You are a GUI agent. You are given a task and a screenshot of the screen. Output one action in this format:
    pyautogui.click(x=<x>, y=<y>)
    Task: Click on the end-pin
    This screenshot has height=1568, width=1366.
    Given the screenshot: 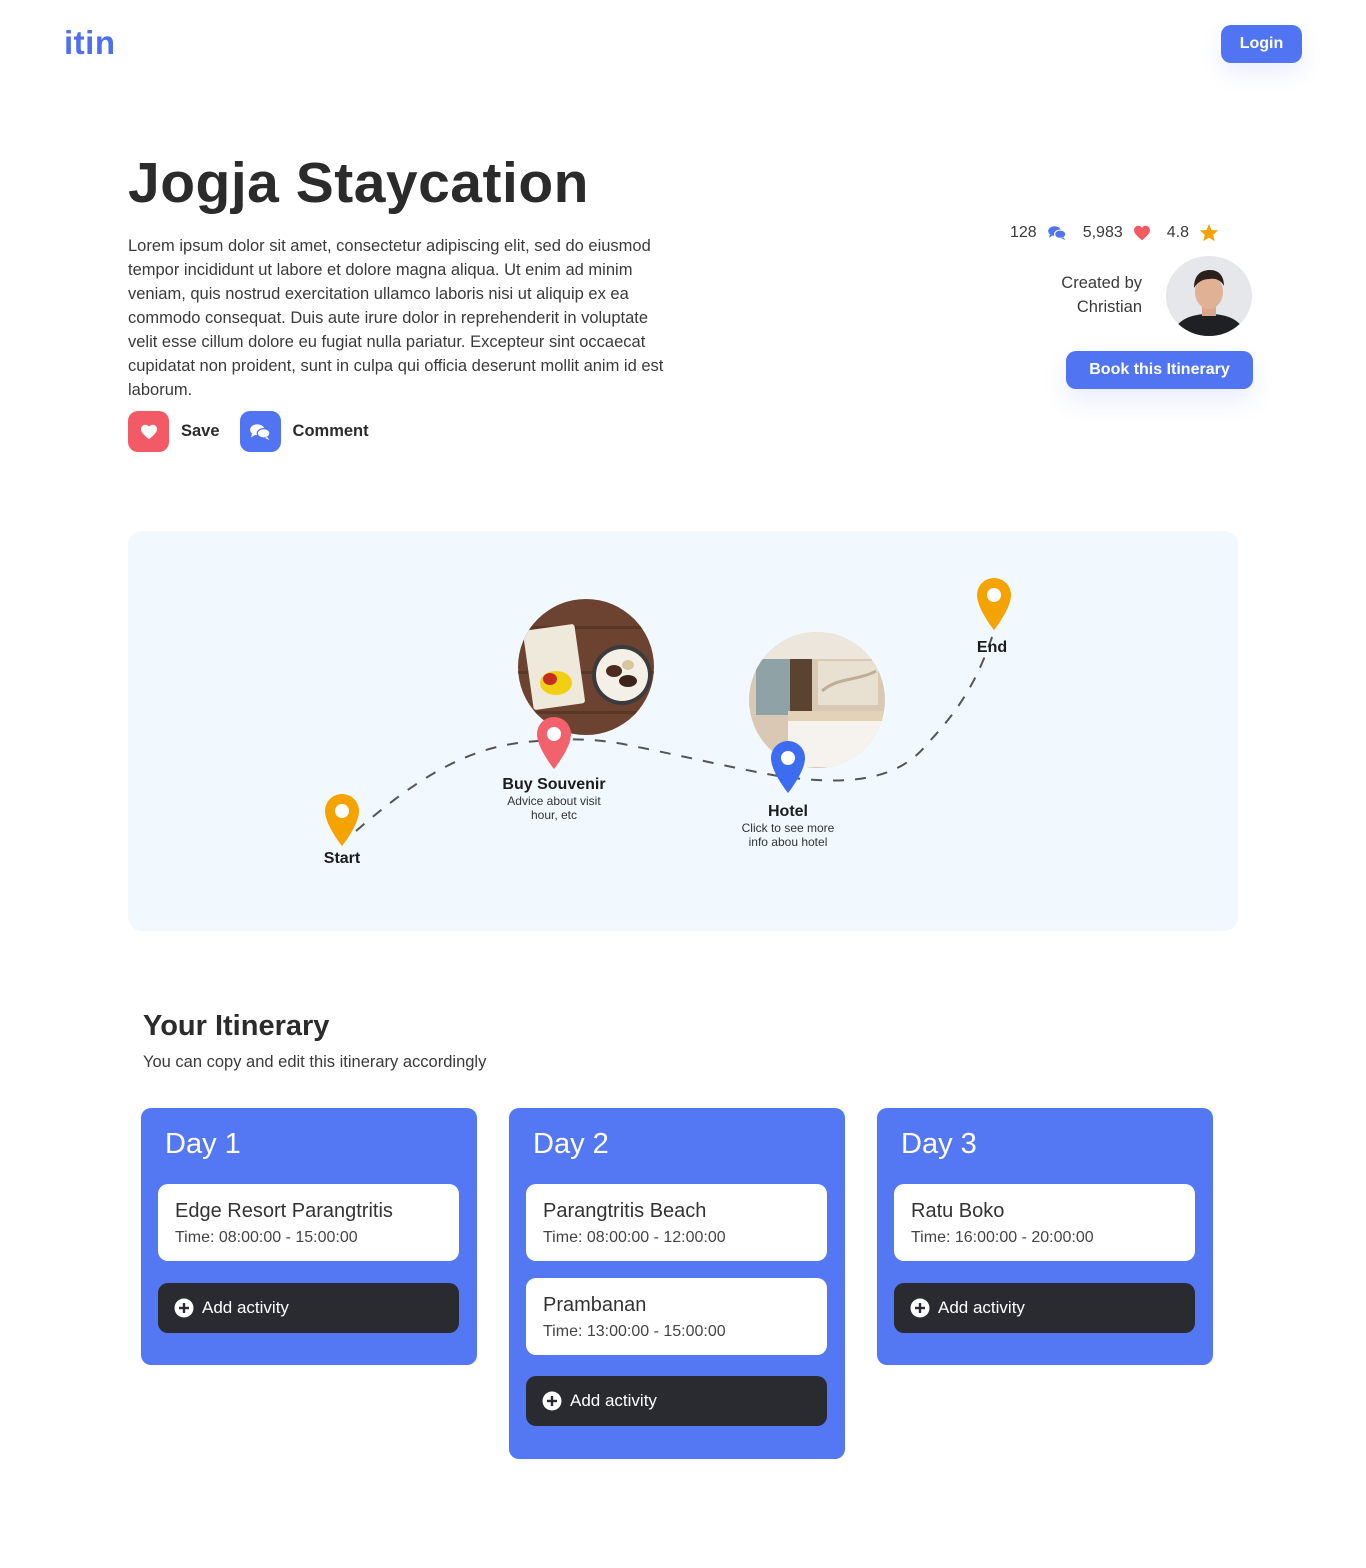 What is the action you would take?
    pyautogui.click(x=994, y=604)
    